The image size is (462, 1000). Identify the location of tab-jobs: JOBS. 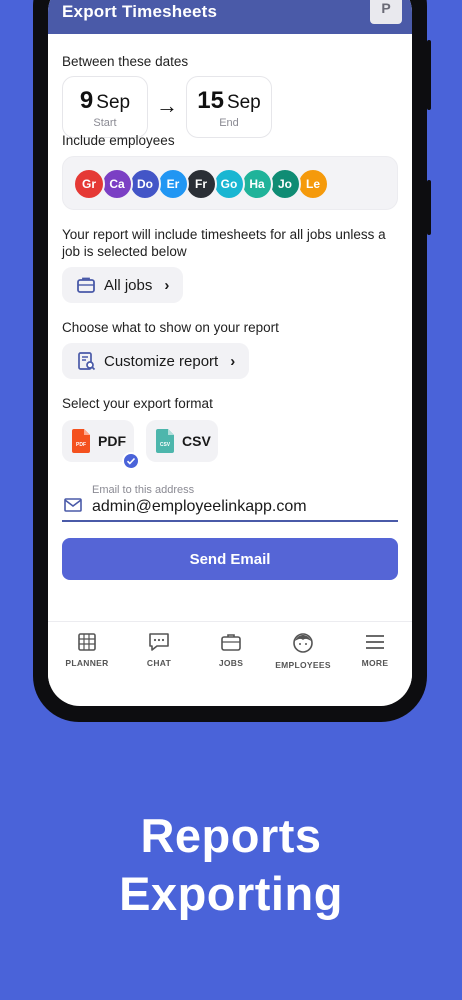
(231, 650).